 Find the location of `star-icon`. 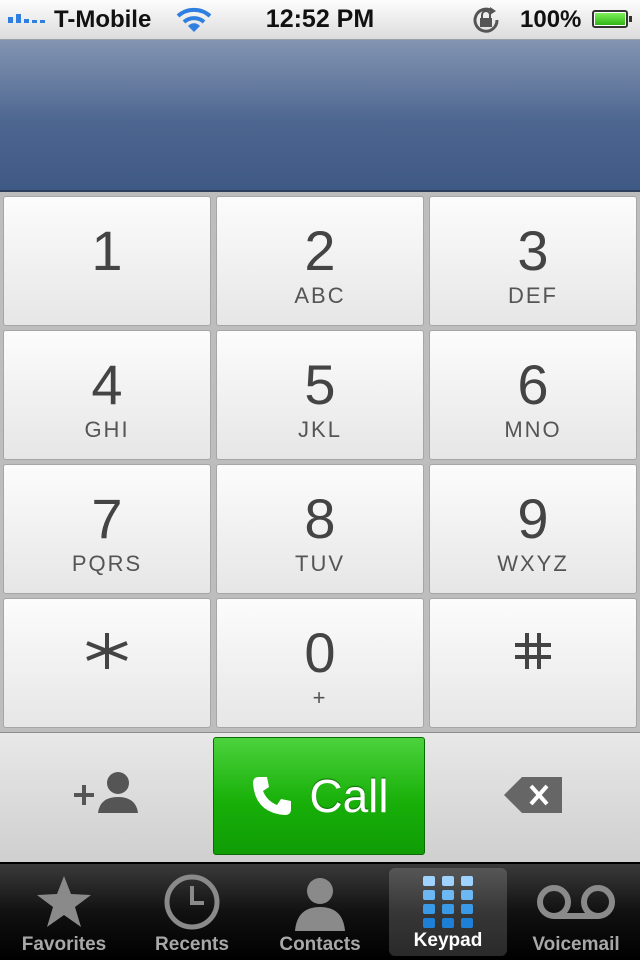

star-icon is located at coordinates (64, 902).